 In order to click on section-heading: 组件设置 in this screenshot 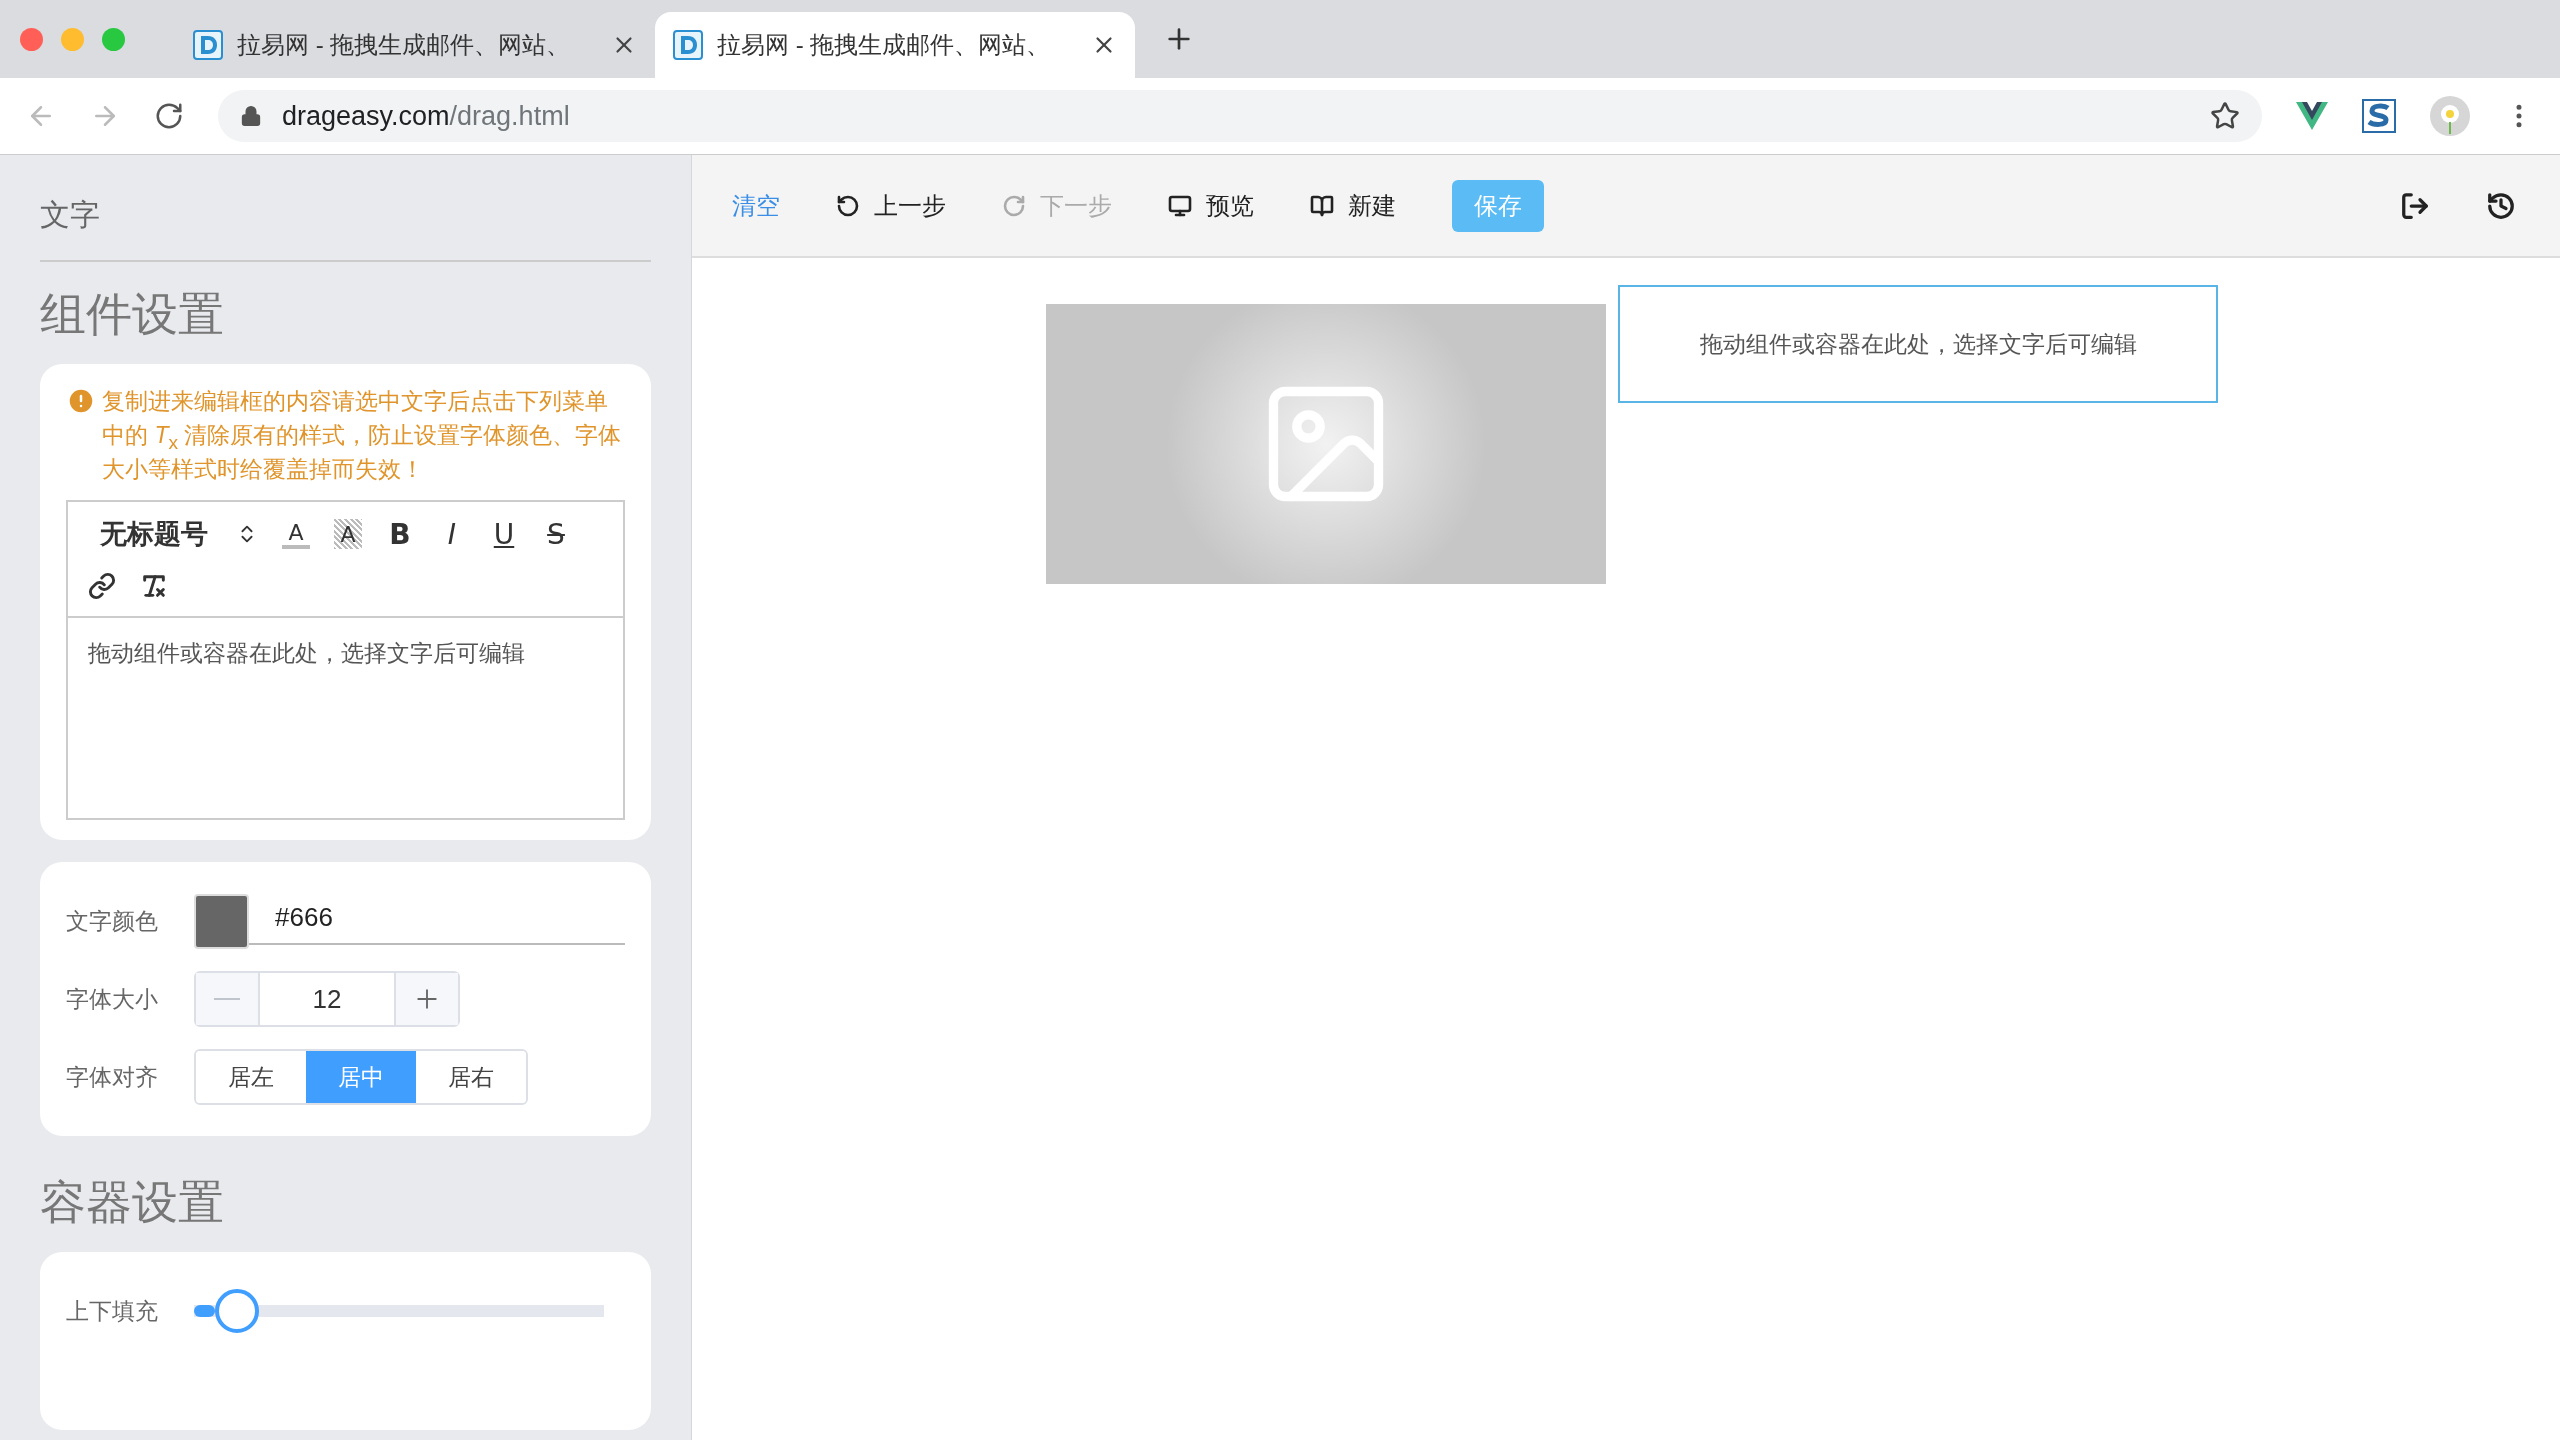, I will do `click(132, 314)`.